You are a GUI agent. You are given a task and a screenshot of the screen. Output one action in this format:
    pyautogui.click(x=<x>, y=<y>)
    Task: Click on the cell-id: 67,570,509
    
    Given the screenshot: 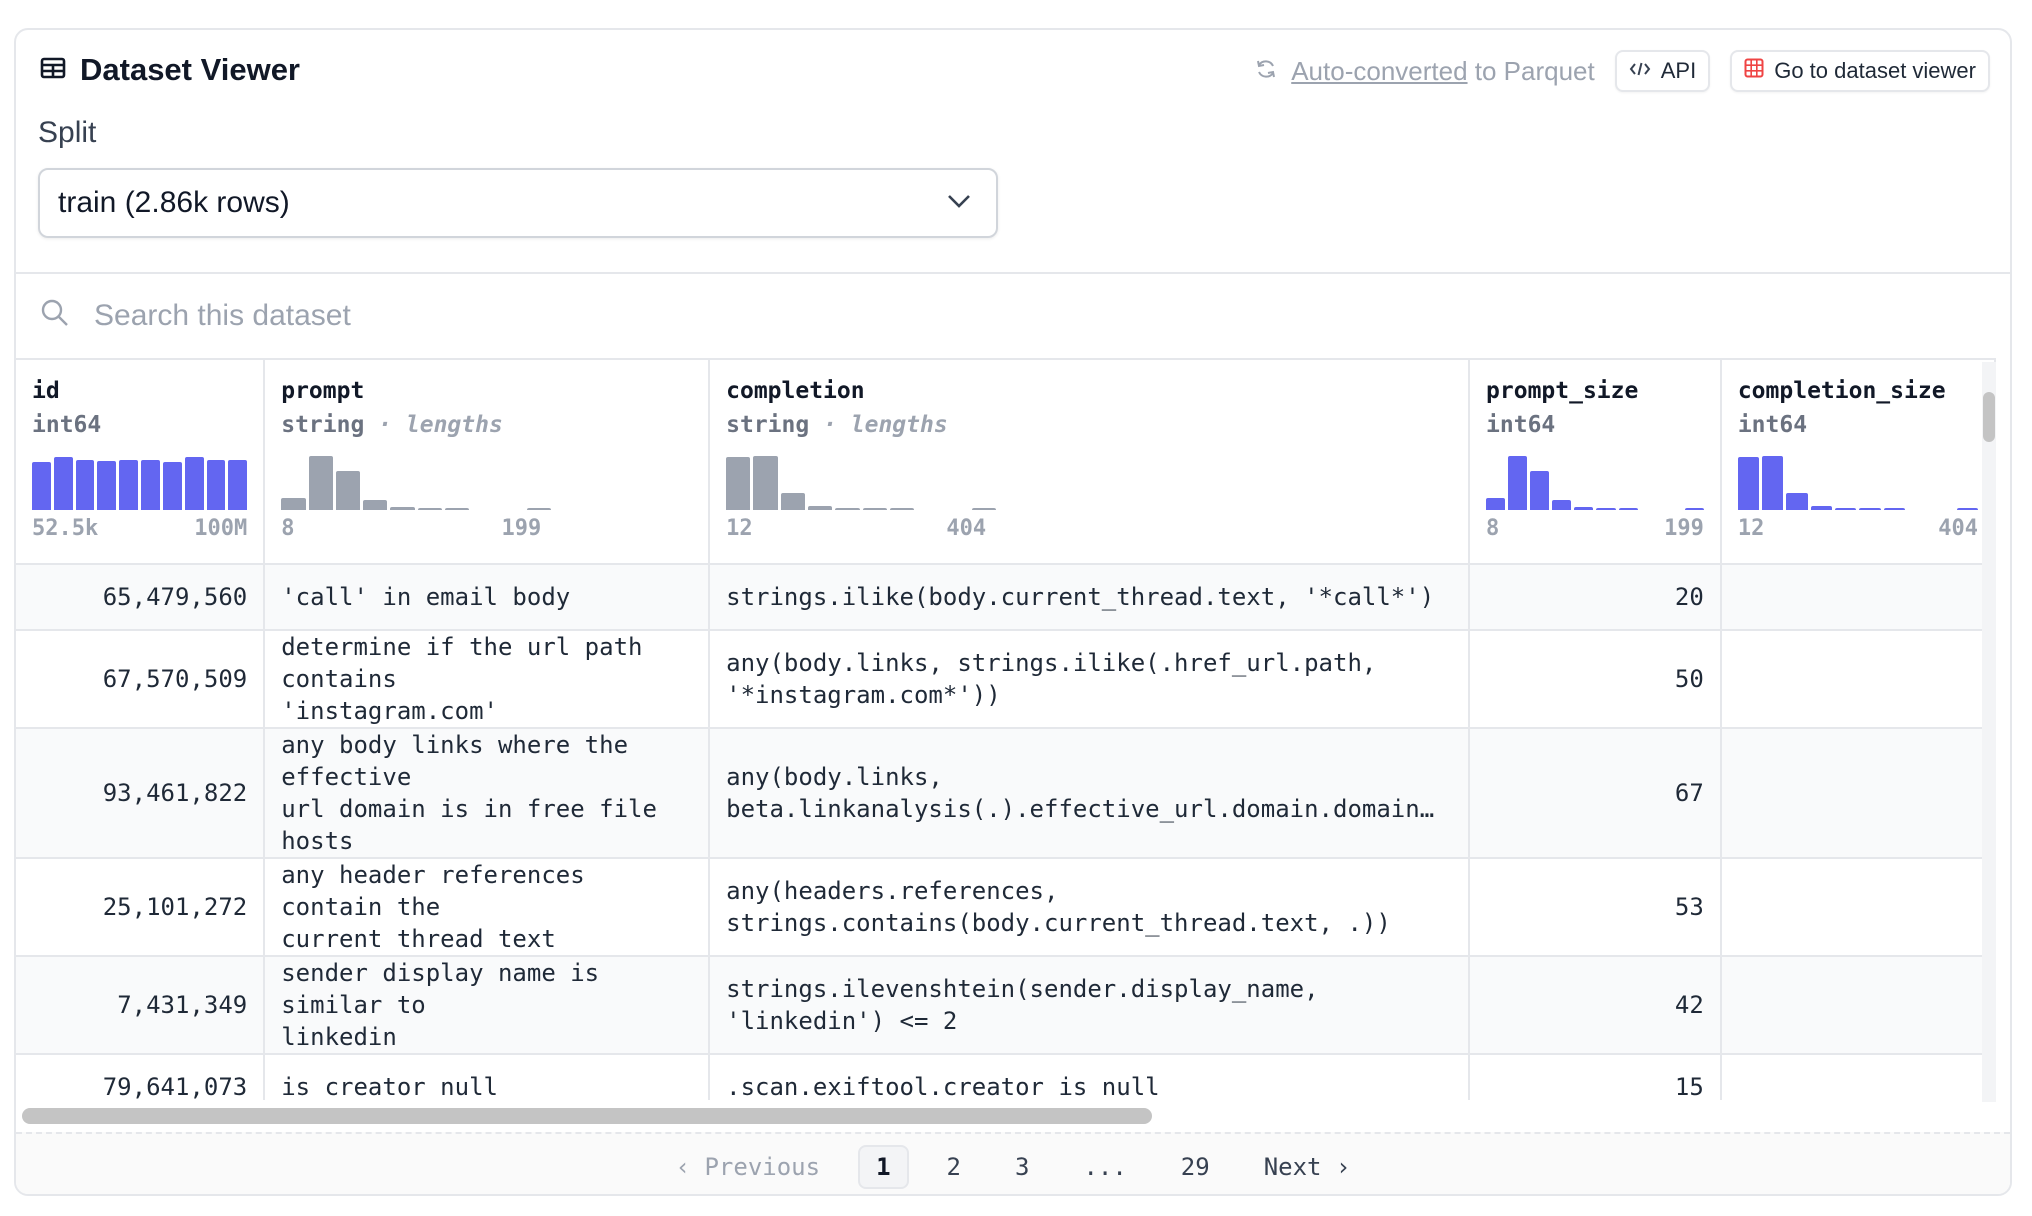 What is the action you would take?
    pyautogui.click(x=141, y=679)
    